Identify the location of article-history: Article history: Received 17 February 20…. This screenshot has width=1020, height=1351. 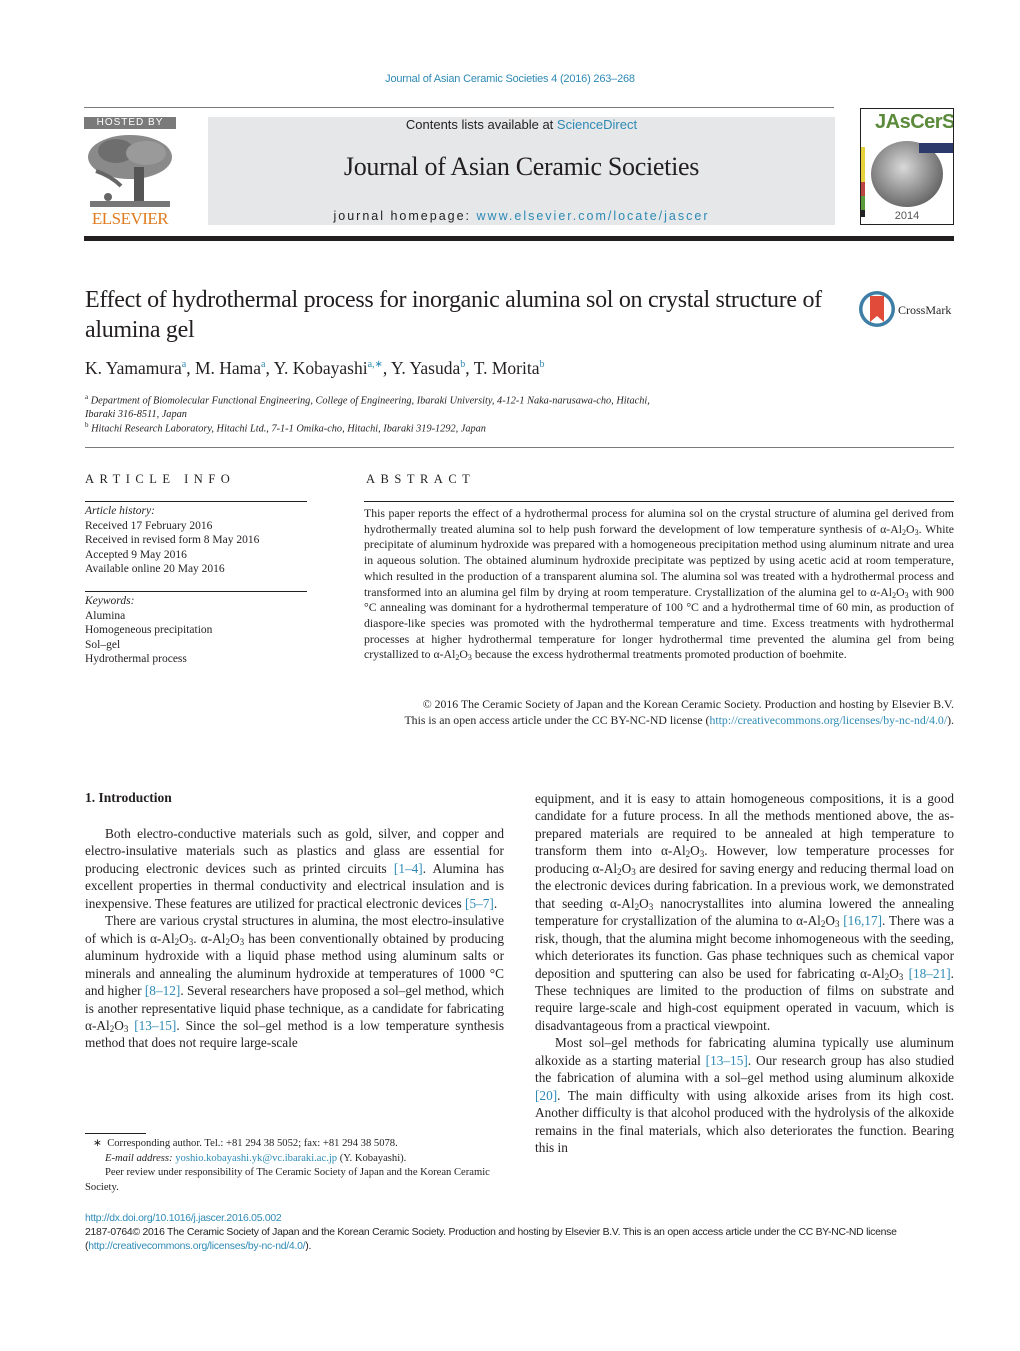
(197, 540).